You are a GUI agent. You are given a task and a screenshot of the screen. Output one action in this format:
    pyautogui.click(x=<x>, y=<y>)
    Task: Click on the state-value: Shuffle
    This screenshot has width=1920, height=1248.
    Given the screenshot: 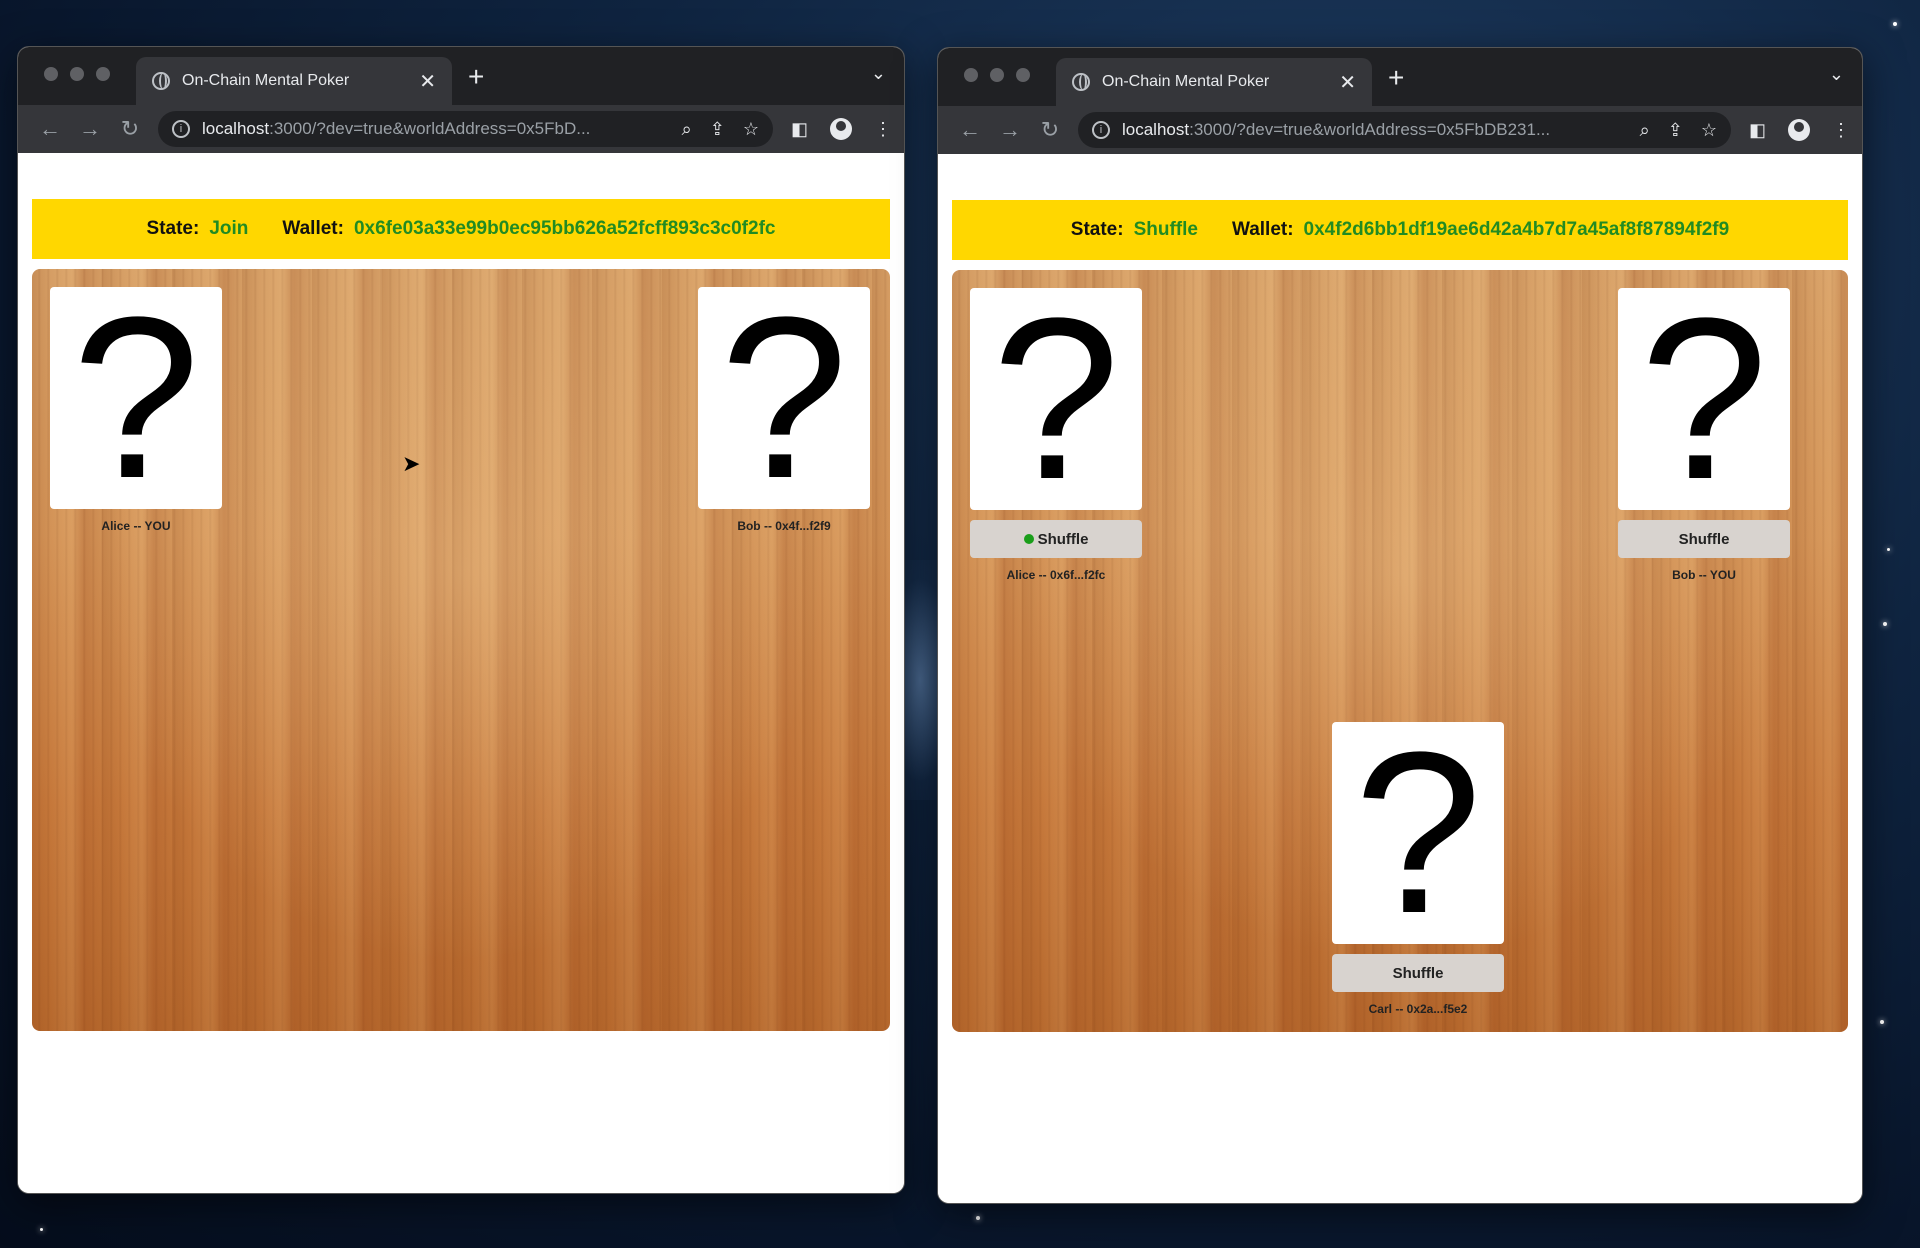 What is the action you would take?
    pyautogui.click(x=1165, y=229)
    